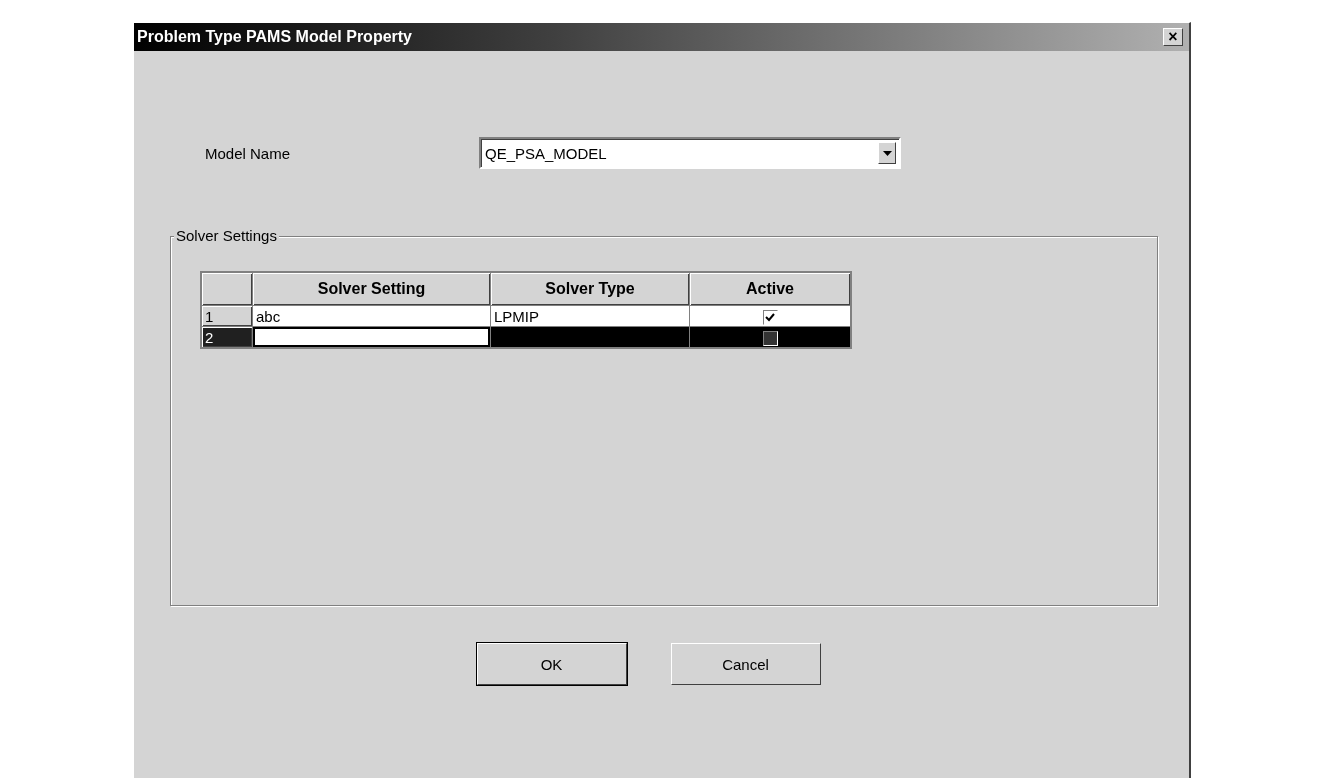 This screenshot has width=1328, height=784. I want to click on column-header: Active, so click(770, 289).